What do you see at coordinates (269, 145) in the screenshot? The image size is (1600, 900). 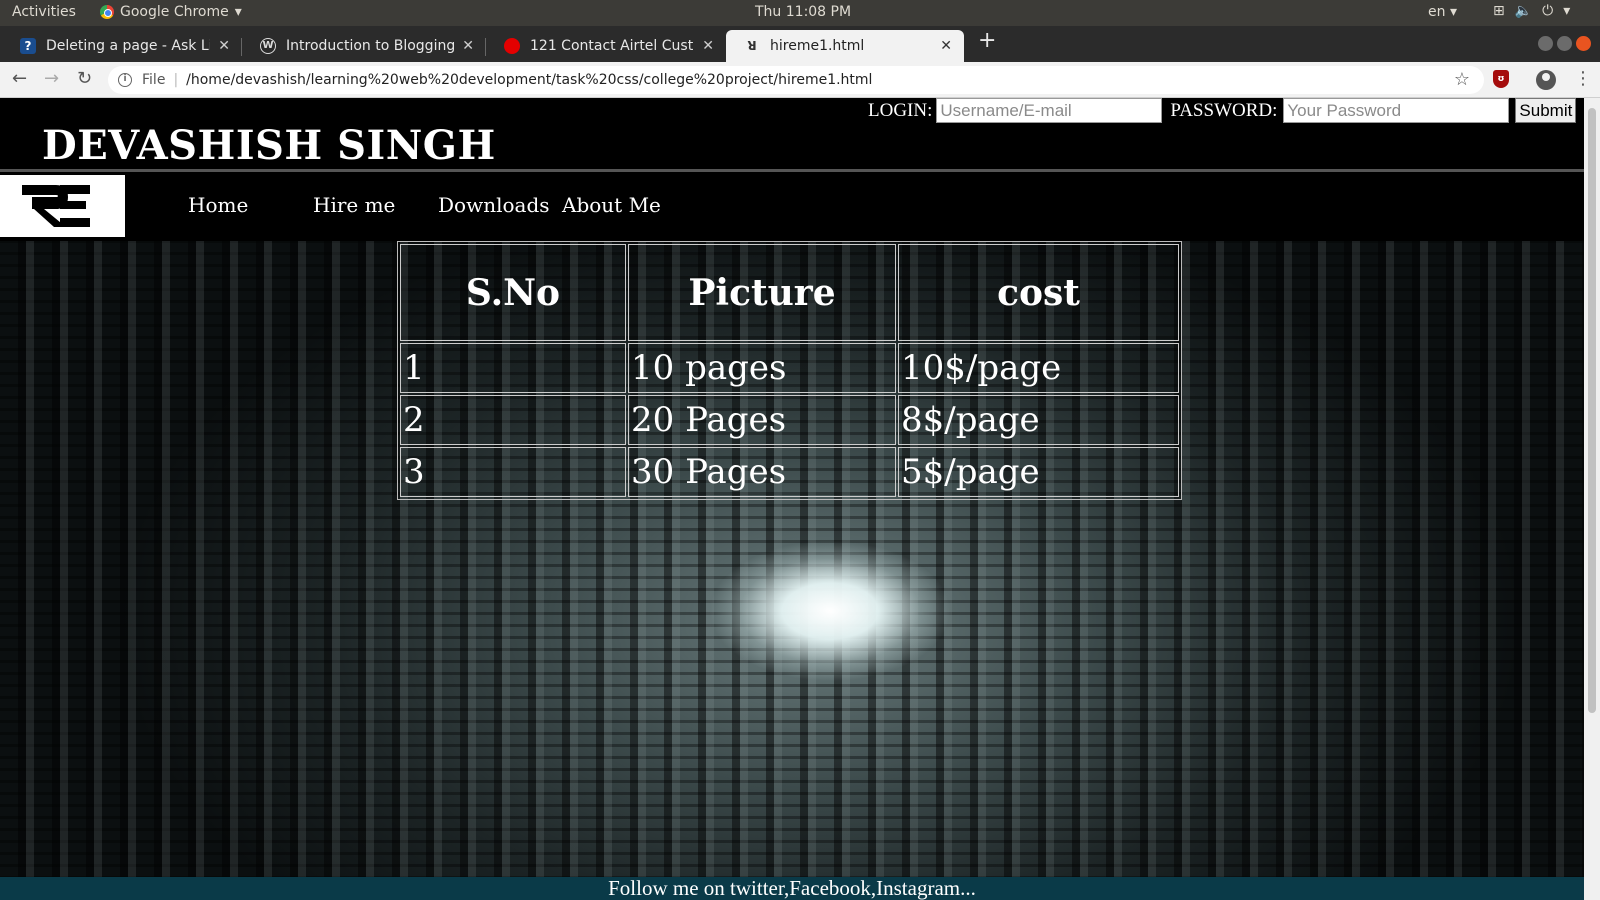 I see `site-title: DEVASHISH SINGH` at bounding box center [269, 145].